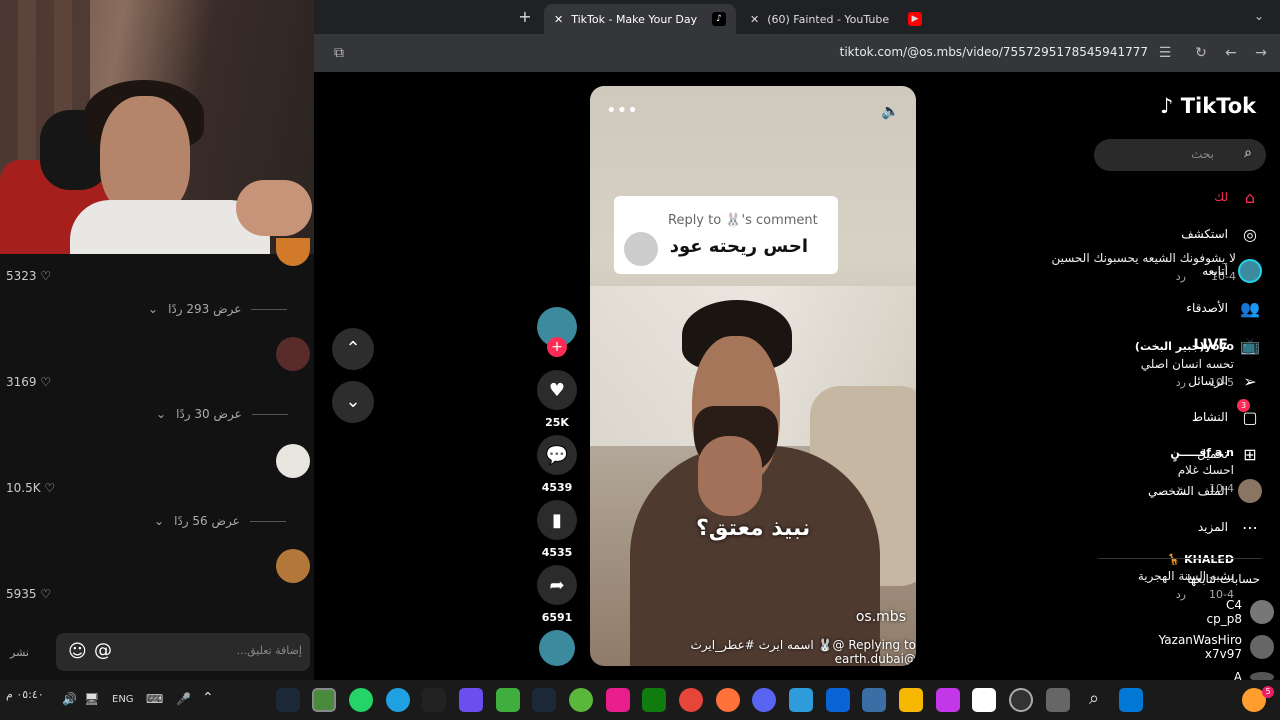  What do you see at coordinates (103, 650) in the screenshot?
I see `mention-icon: @` at bounding box center [103, 650].